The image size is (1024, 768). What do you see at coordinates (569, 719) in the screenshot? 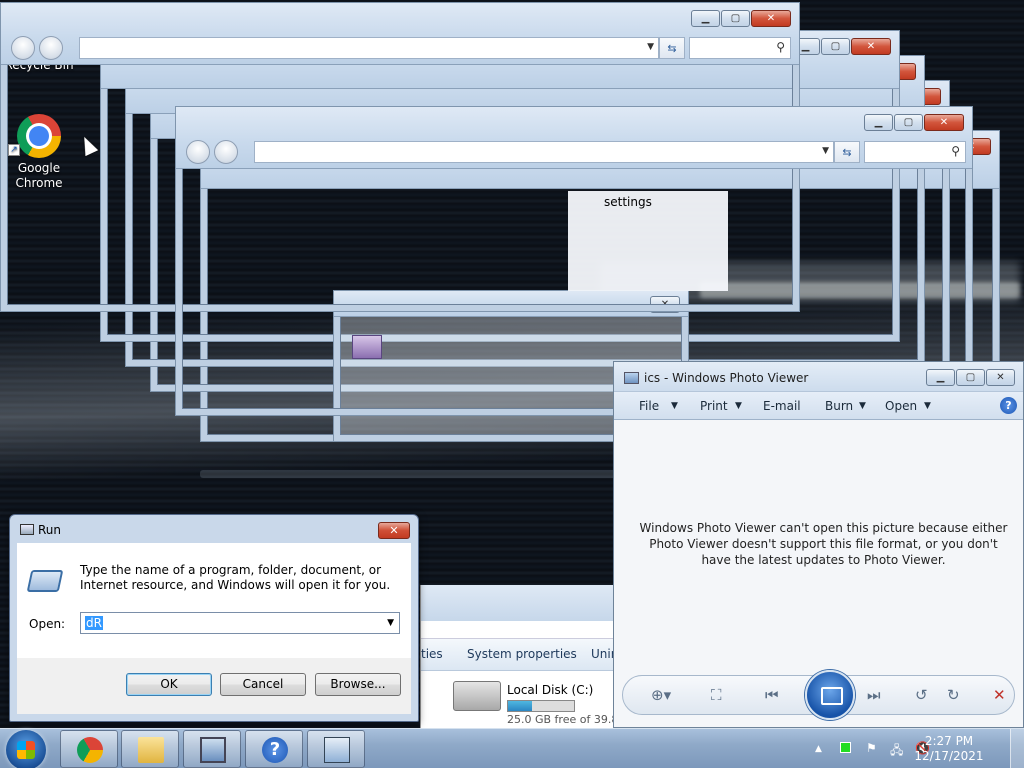
I see `drive-free-text: 25.0 GB free of 39.8 G` at bounding box center [569, 719].